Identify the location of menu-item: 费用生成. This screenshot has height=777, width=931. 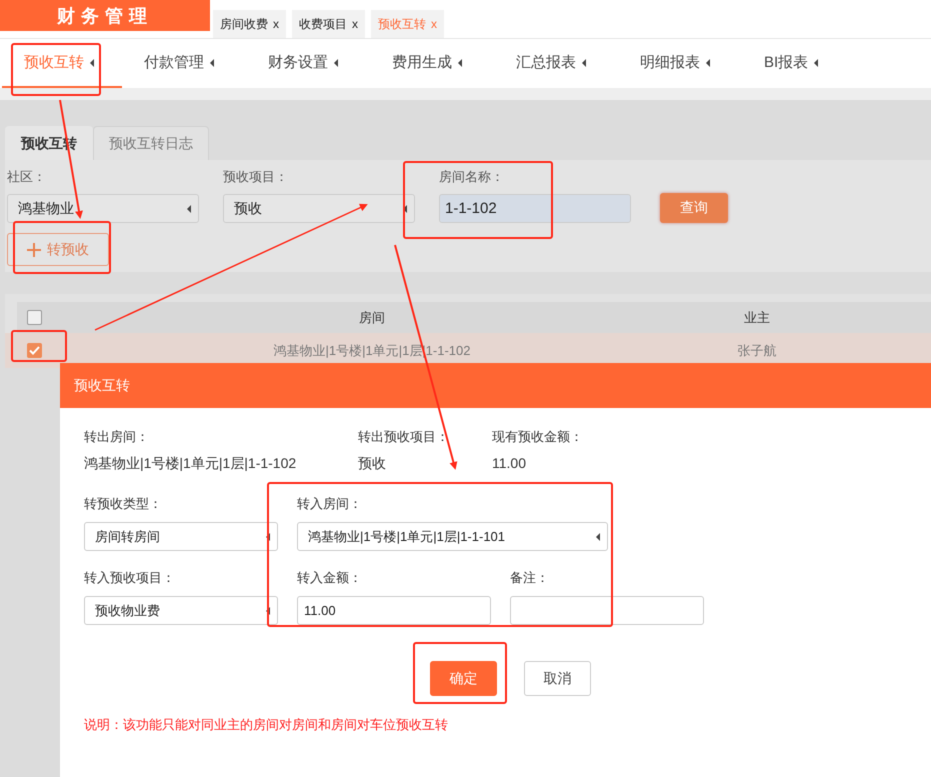
(432, 63).